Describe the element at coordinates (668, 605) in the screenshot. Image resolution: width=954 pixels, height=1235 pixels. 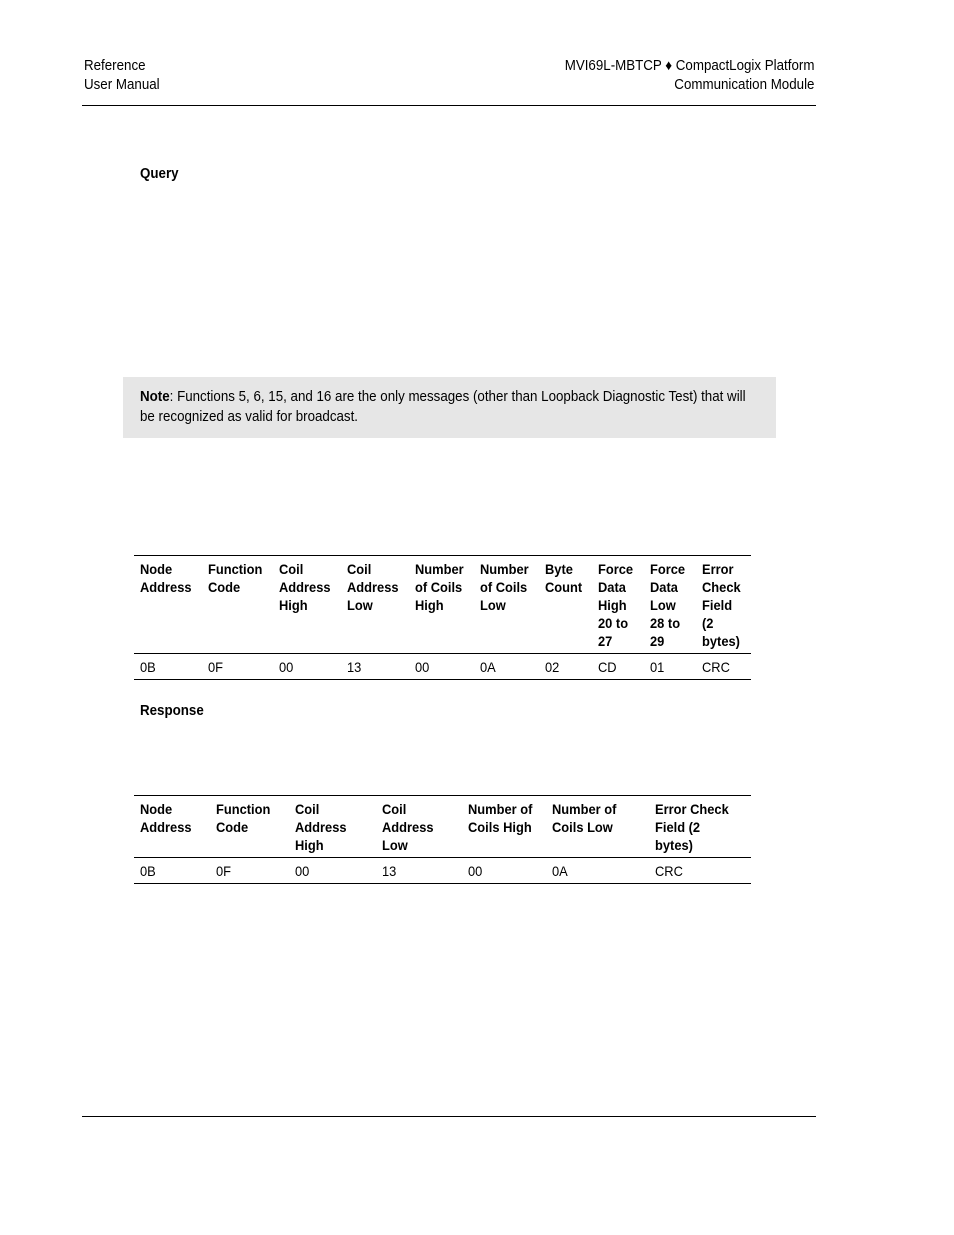
I see `column-header: Force Data Low 28 to 29` at that location.